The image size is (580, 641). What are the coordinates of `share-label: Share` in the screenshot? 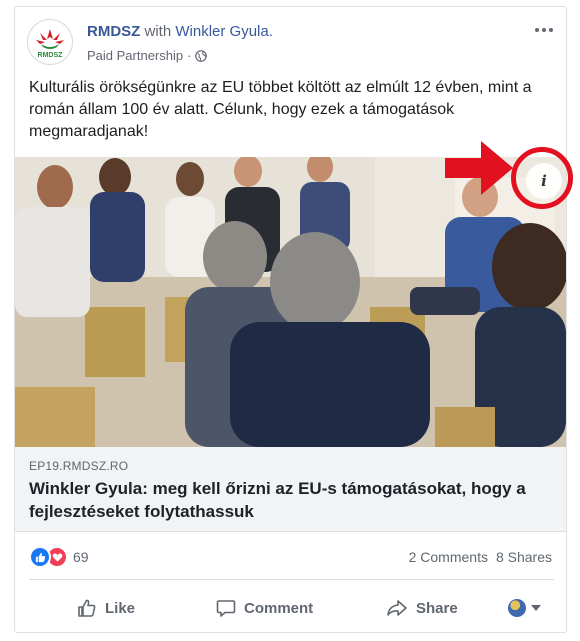 It's located at (437, 608).